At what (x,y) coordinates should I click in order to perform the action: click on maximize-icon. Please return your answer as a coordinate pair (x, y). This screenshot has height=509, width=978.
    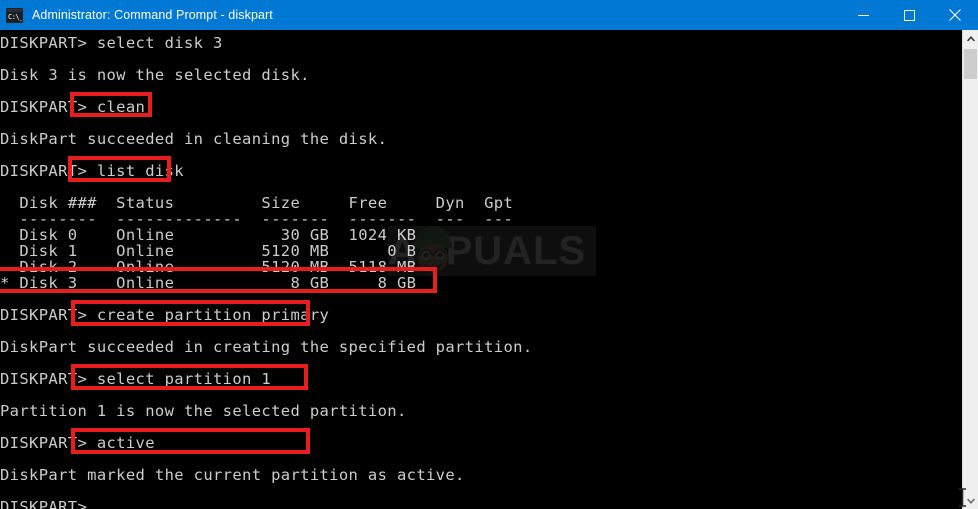
    Looking at the image, I should click on (909, 15).